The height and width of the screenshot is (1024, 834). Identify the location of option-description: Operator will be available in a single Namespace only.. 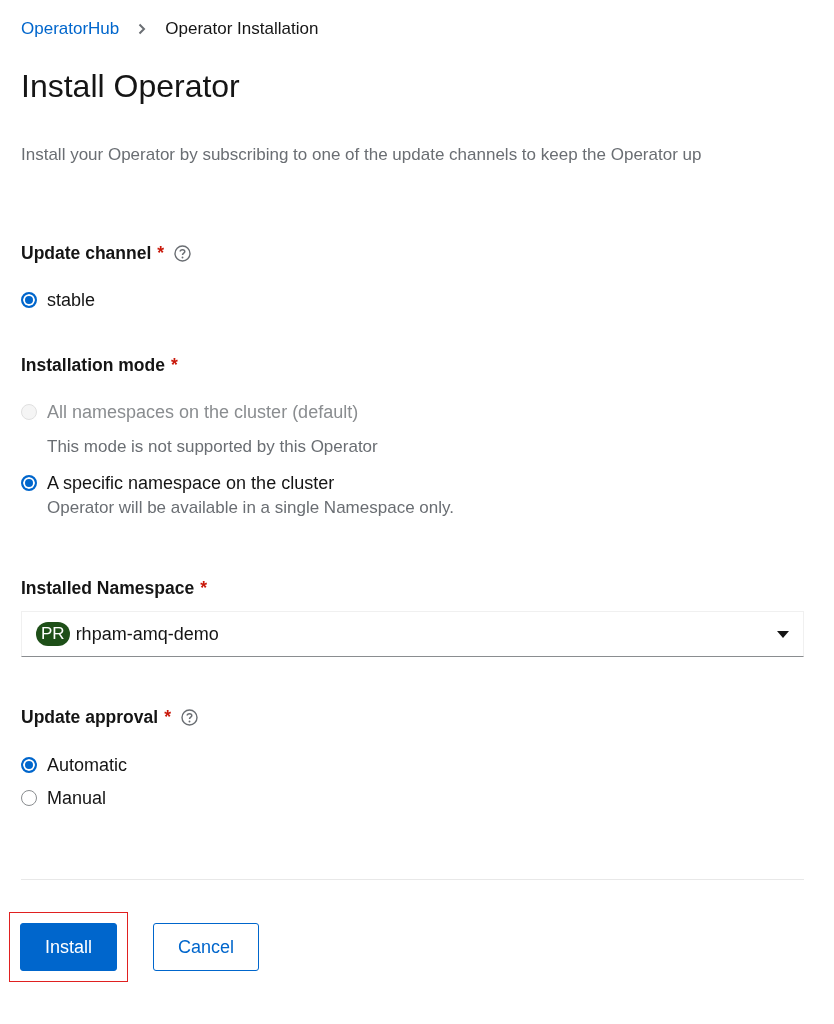
(250, 508).